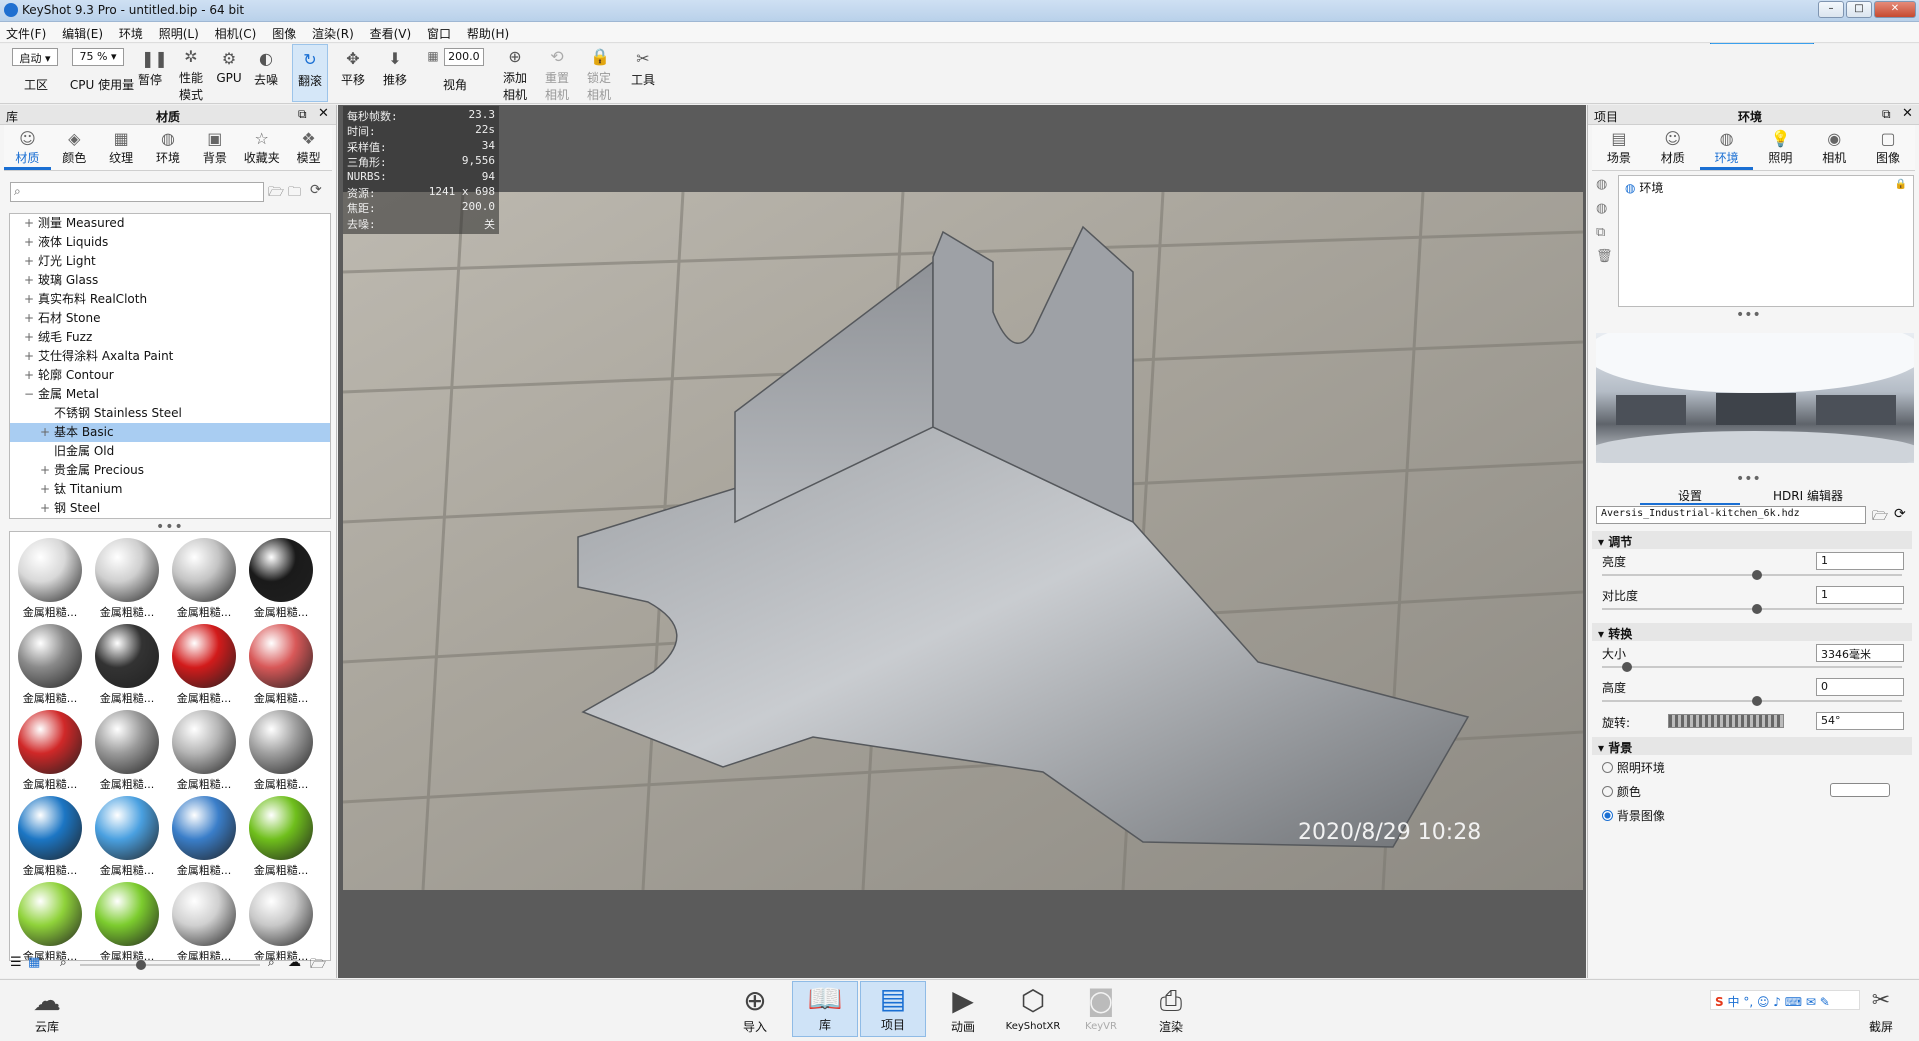 The width and height of the screenshot is (1919, 1041). What do you see at coordinates (353, 68) in the screenshot?
I see `pan-button: ✥ 平移` at bounding box center [353, 68].